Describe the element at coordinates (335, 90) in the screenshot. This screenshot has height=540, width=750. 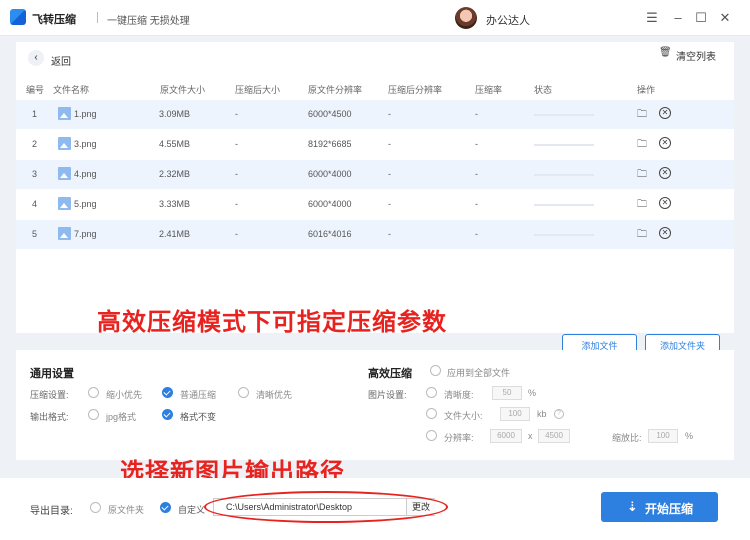
I see `col-resolution: 原文件分辨率` at that location.